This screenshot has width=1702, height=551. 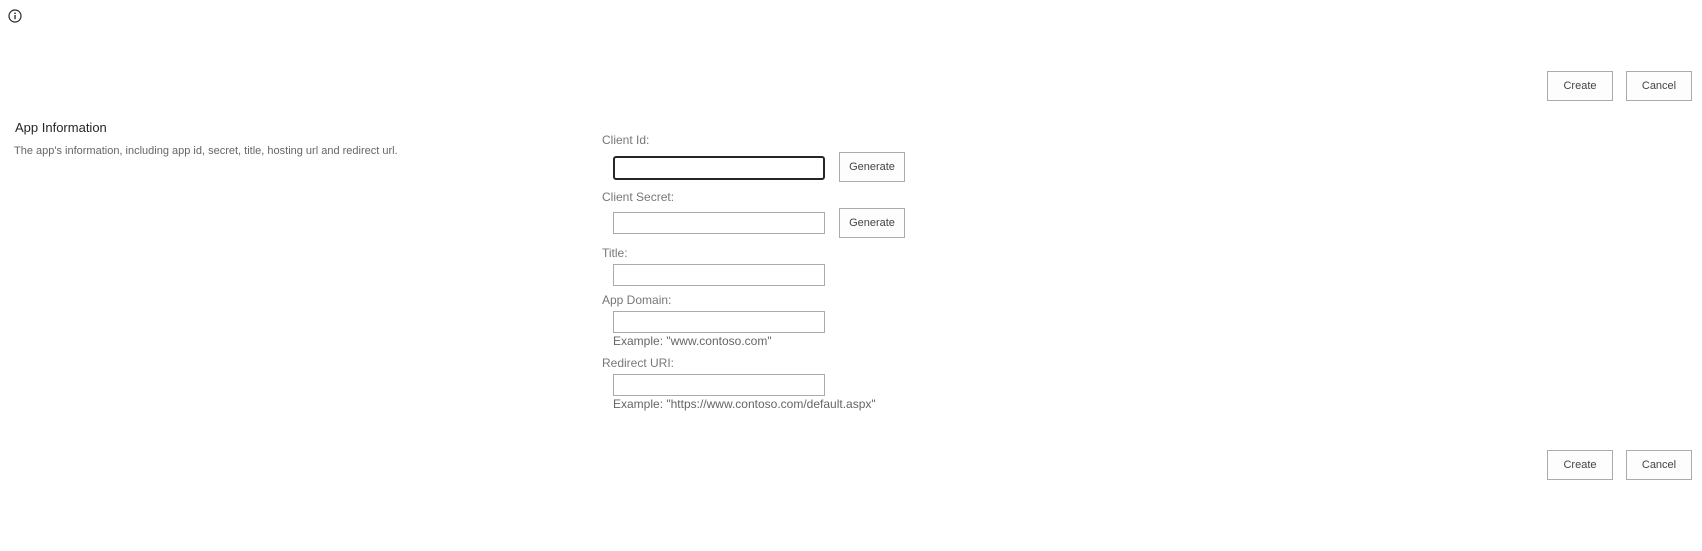 I want to click on generate-client-secret-button: Generate, so click(x=872, y=223).